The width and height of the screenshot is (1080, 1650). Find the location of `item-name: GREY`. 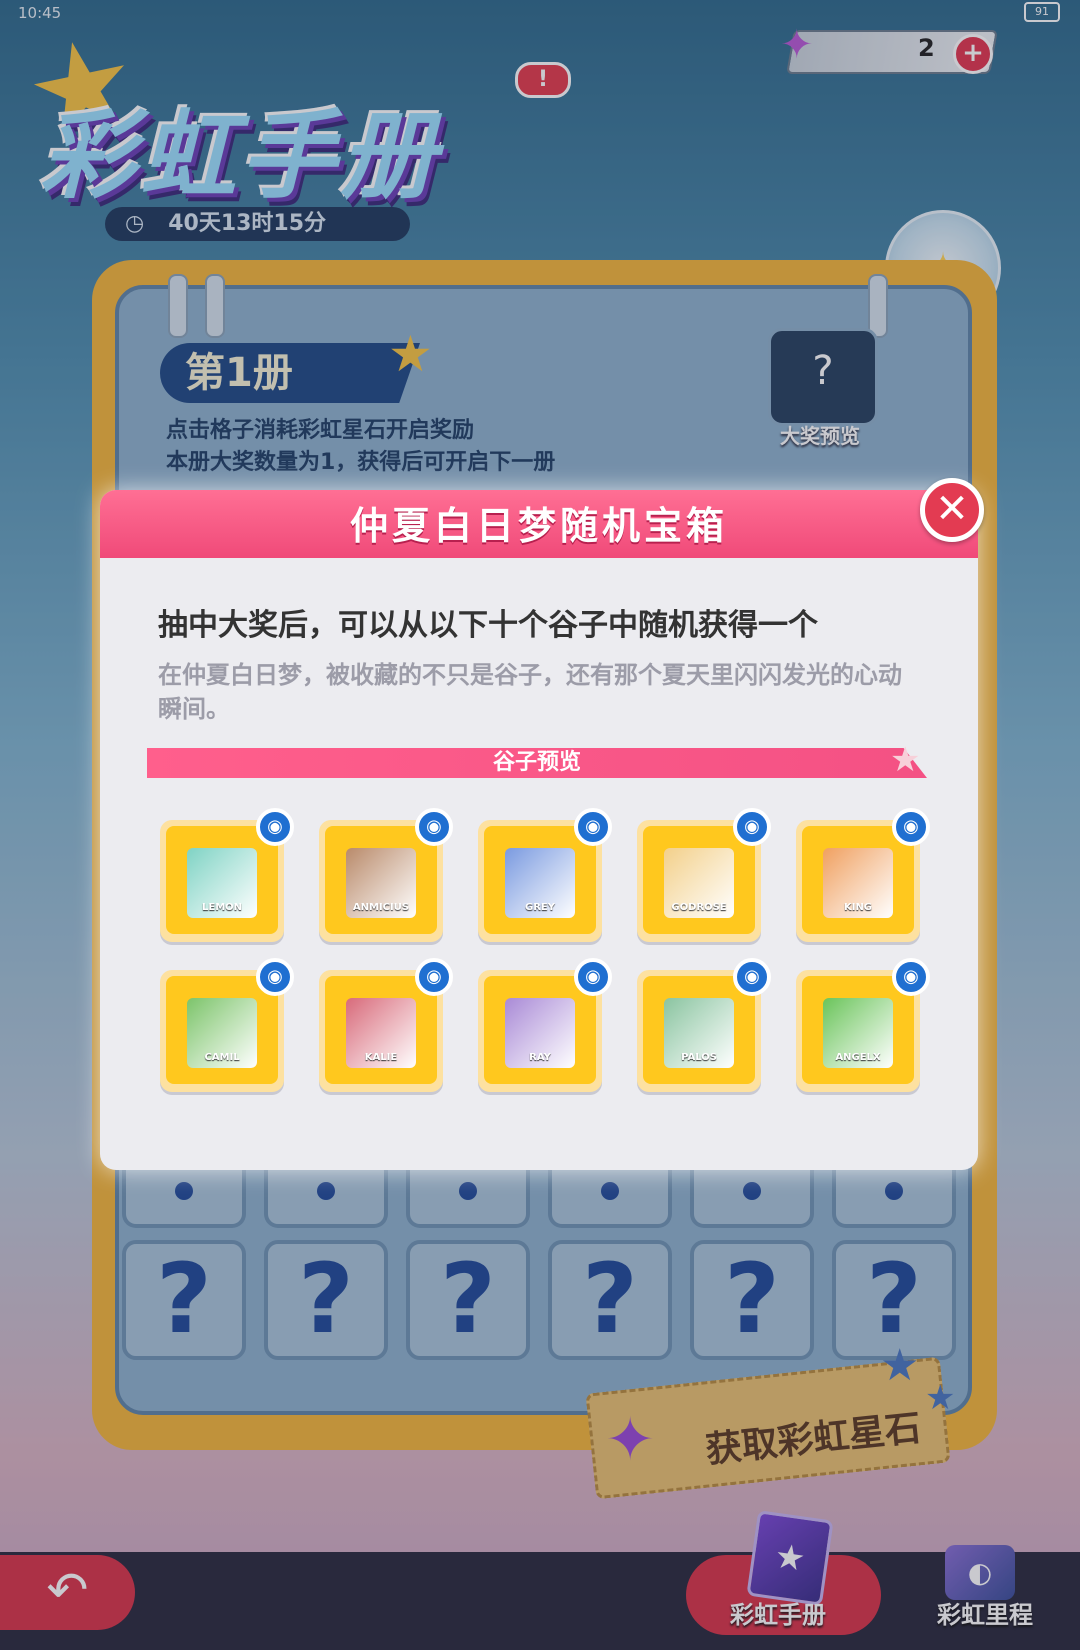

item-name: GREY is located at coordinates (540, 907).